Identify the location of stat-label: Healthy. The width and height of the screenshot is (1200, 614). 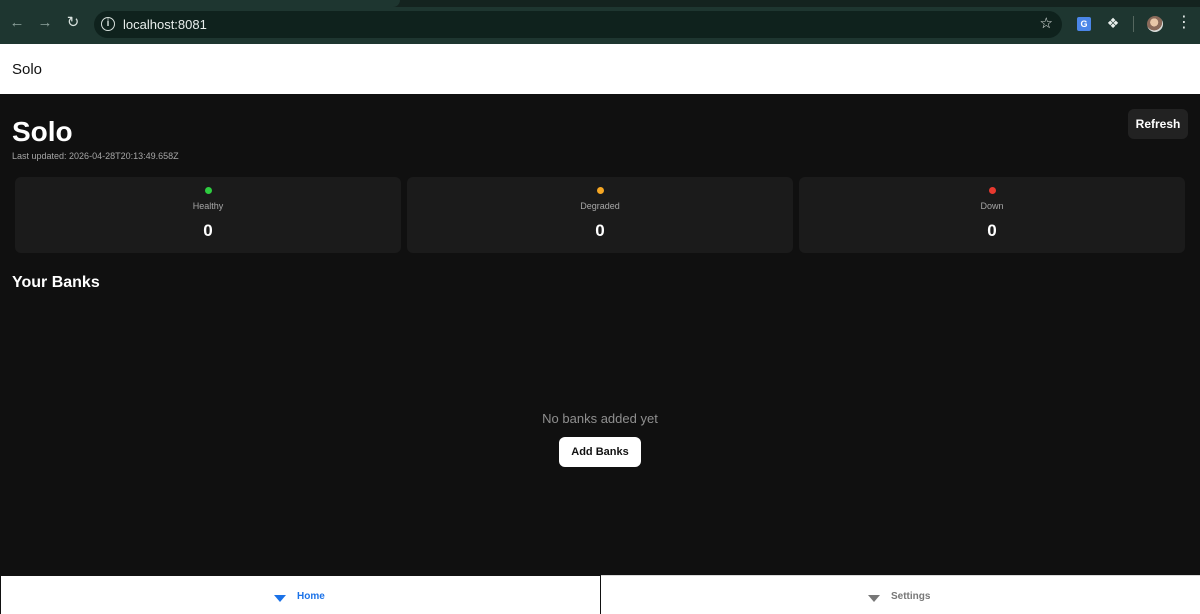
(208, 206).